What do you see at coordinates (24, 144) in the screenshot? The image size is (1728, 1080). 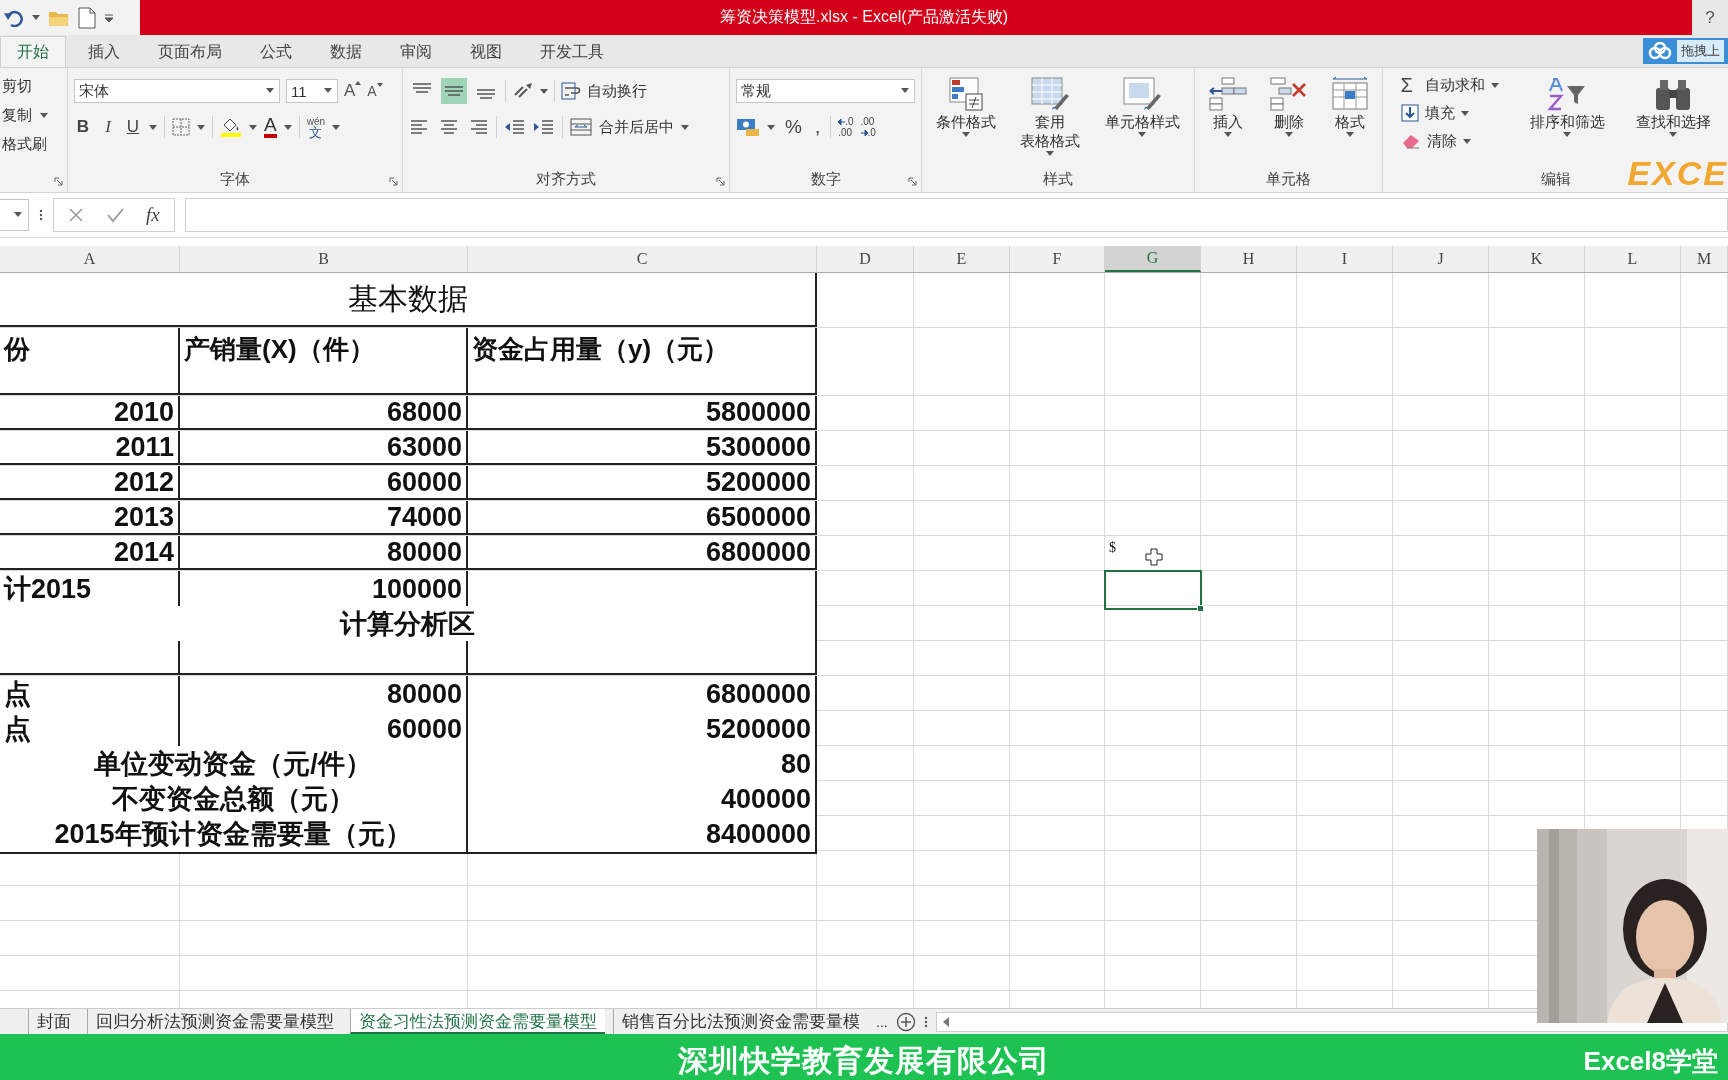 I see `clipboard-command: 格式刷` at bounding box center [24, 144].